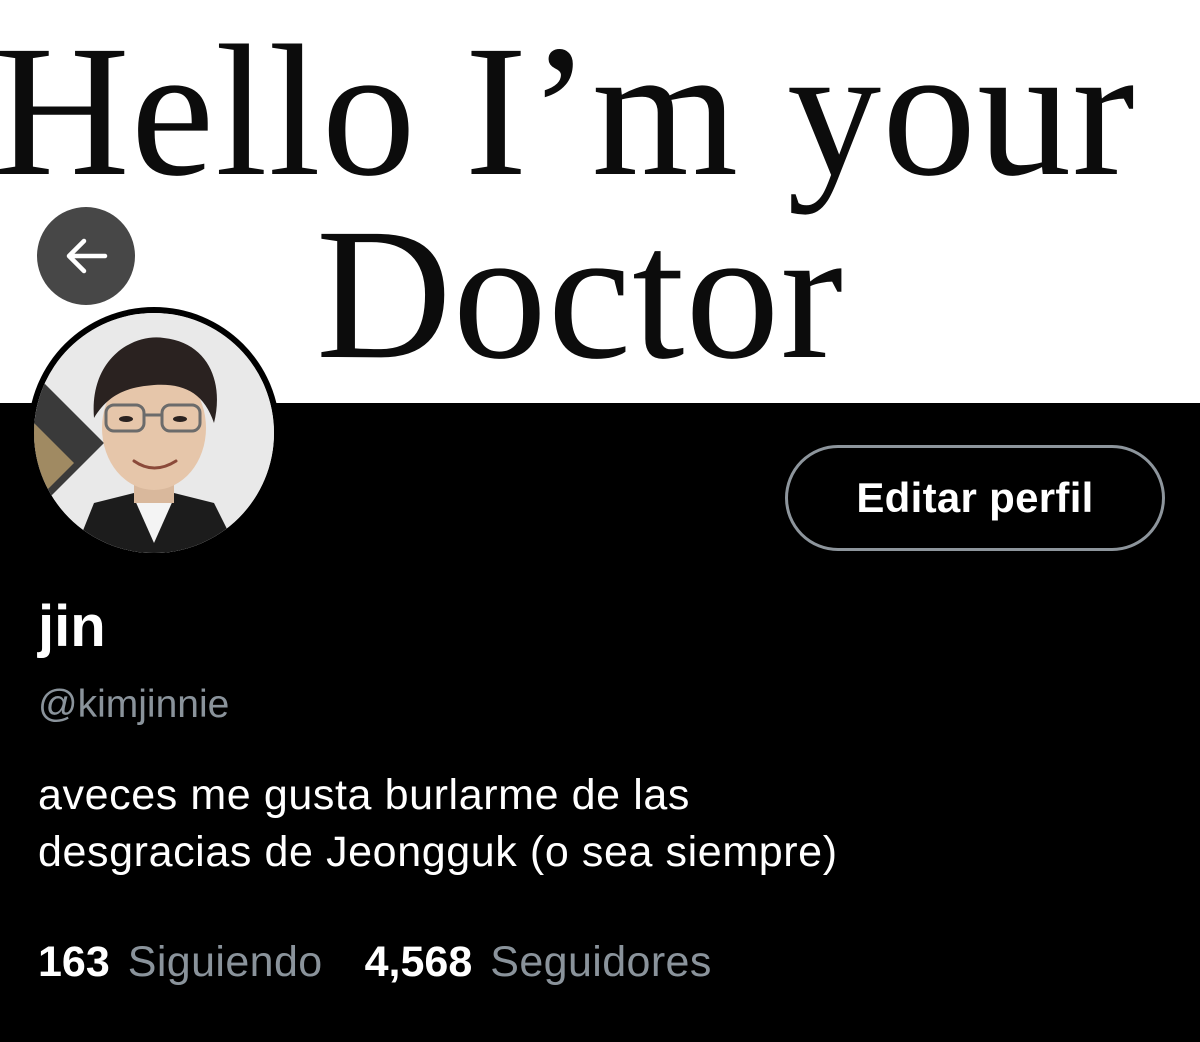 This screenshot has height=1042, width=1200. I want to click on display-name: jin, so click(72, 626).